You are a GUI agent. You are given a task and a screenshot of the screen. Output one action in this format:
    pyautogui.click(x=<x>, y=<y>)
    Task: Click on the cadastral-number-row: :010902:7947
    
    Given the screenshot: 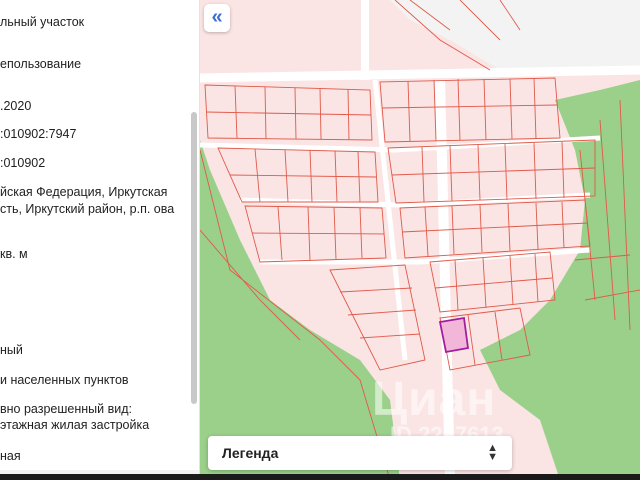 What is the action you would take?
    pyautogui.click(x=38, y=134)
    